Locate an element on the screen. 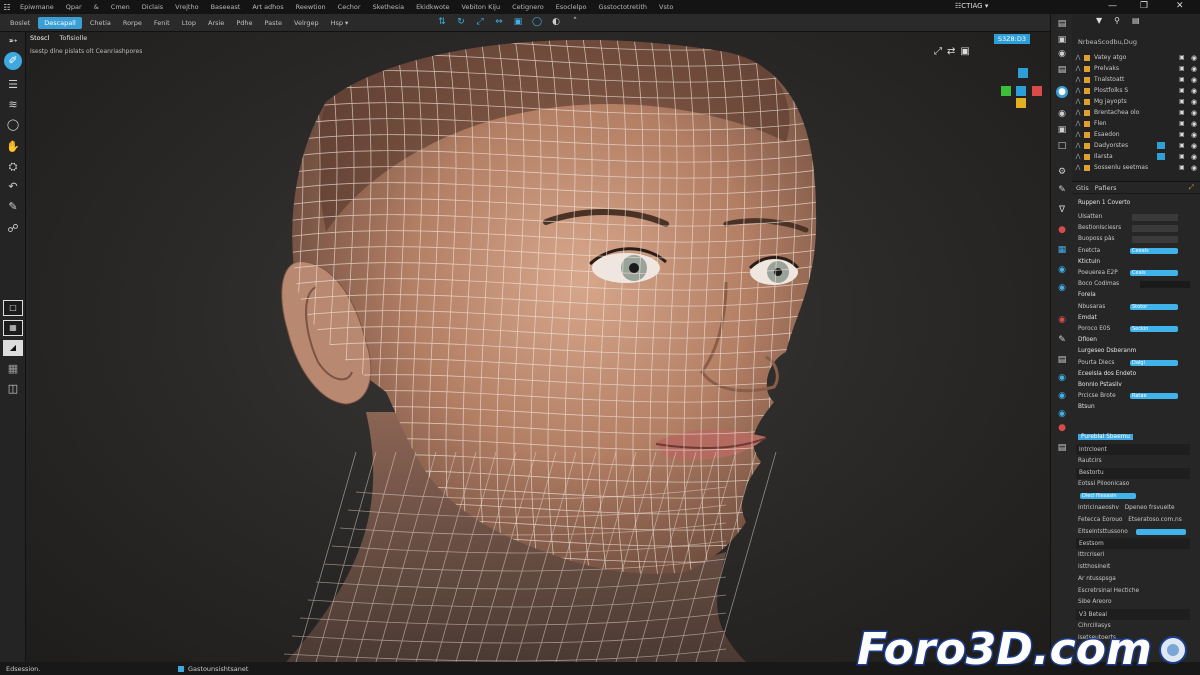 The width and height of the screenshot is (1200, 675). property-row: Ulsatten is located at coordinates (1136, 217).